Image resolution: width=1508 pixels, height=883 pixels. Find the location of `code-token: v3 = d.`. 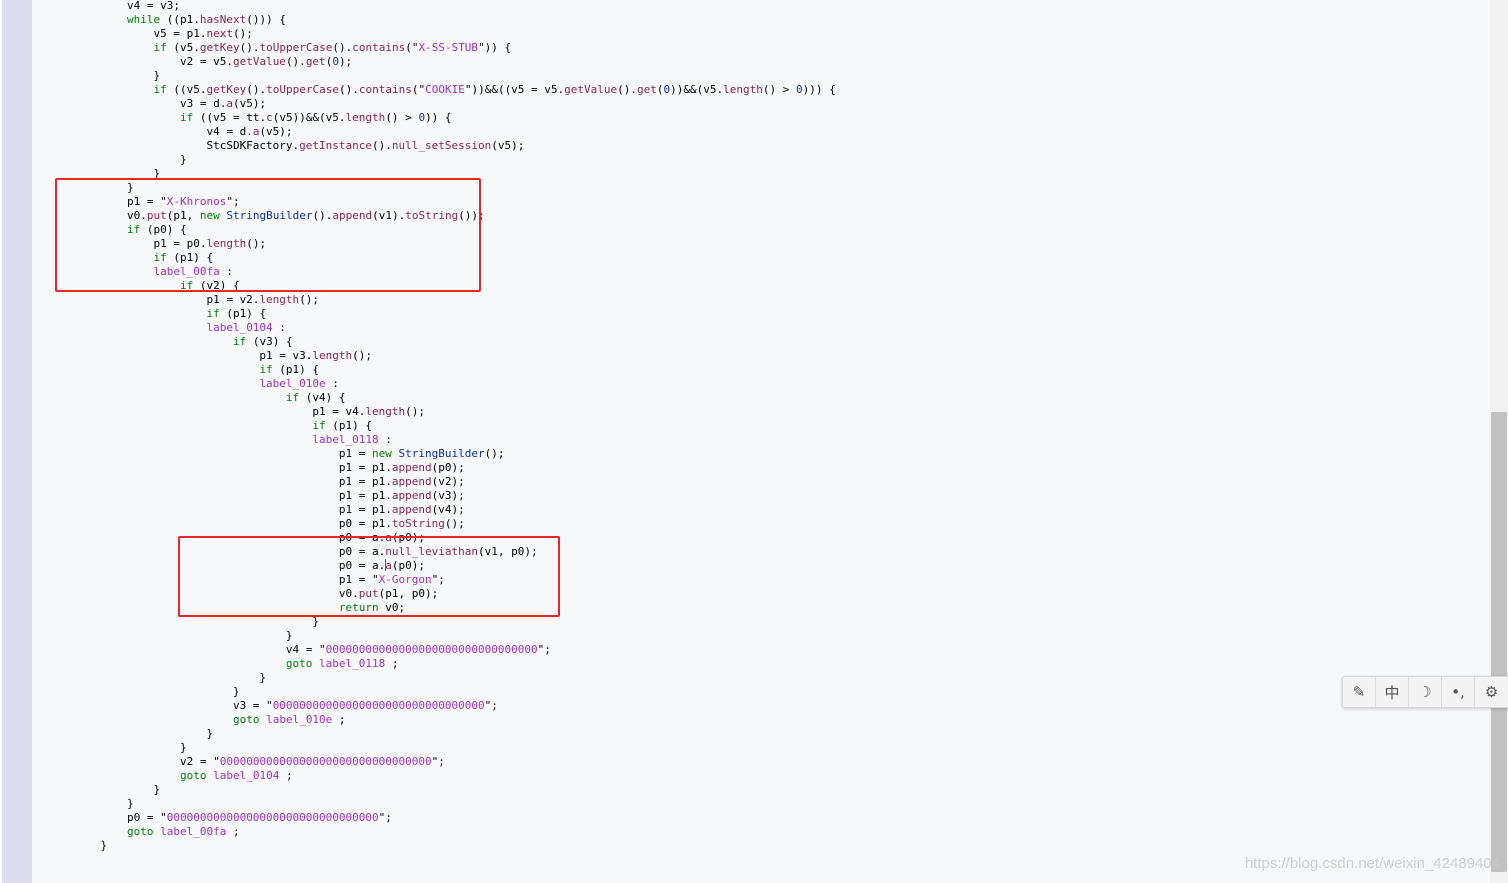

code-token: v3 = d. is located at coordinates (150, 103).